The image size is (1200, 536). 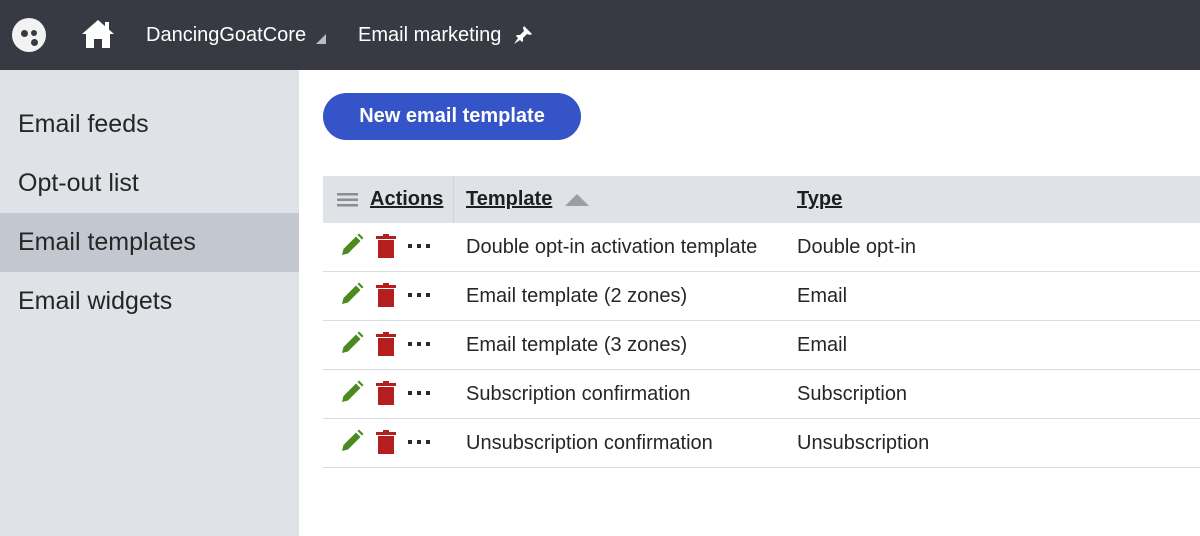 What do you see at coordinates (430, 34) in the screenshot?
I see `app-name: Email marketing` at bounding box center [430, 34].